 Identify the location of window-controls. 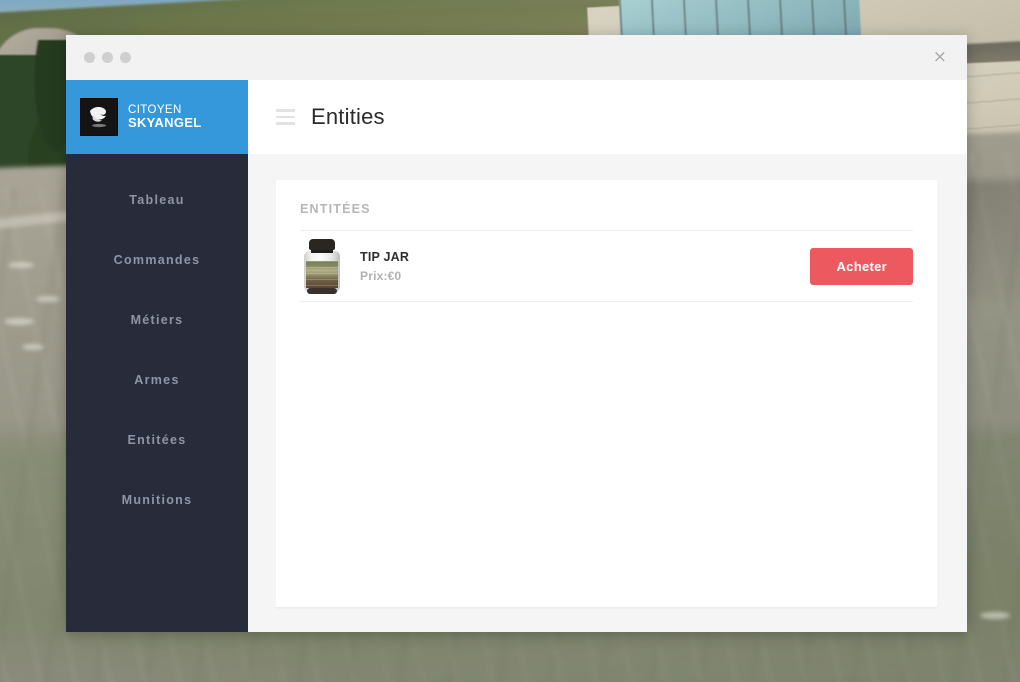
(107, 57).